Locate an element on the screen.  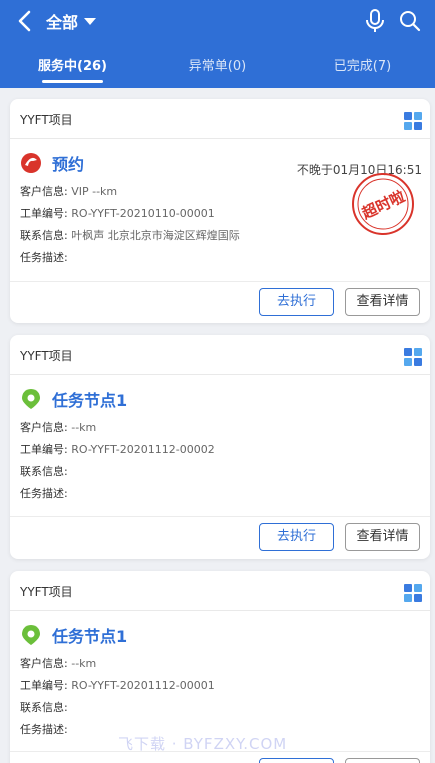
page-title: 全部 is located at coordinates (62, 22).